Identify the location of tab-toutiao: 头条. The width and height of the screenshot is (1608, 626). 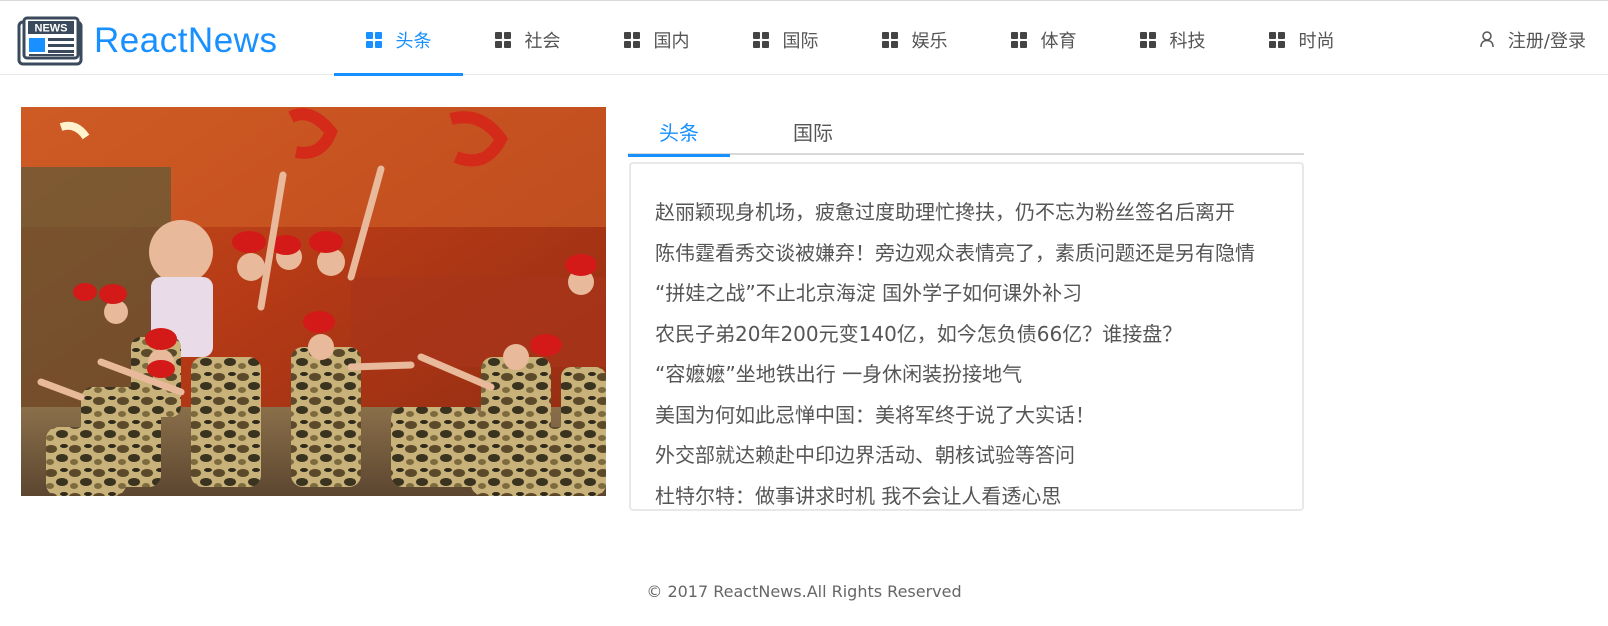
(679, 132).